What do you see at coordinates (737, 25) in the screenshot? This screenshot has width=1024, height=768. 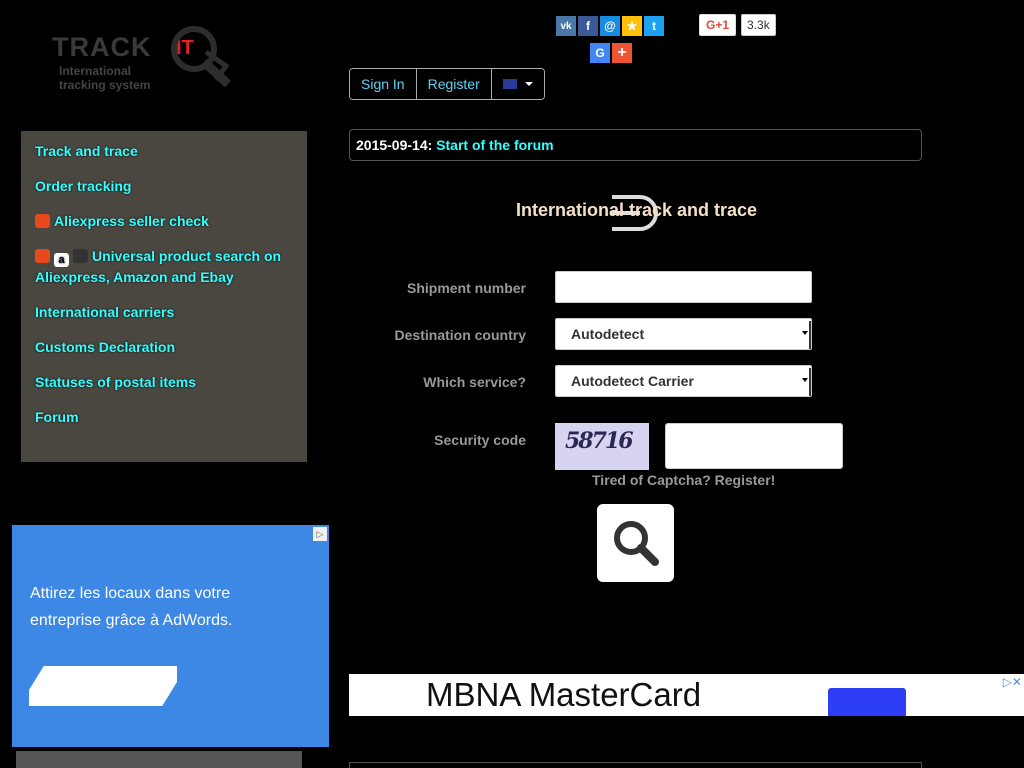 I see `gplus-widget: G+1 3.3k` at bounding box center [737, 25].